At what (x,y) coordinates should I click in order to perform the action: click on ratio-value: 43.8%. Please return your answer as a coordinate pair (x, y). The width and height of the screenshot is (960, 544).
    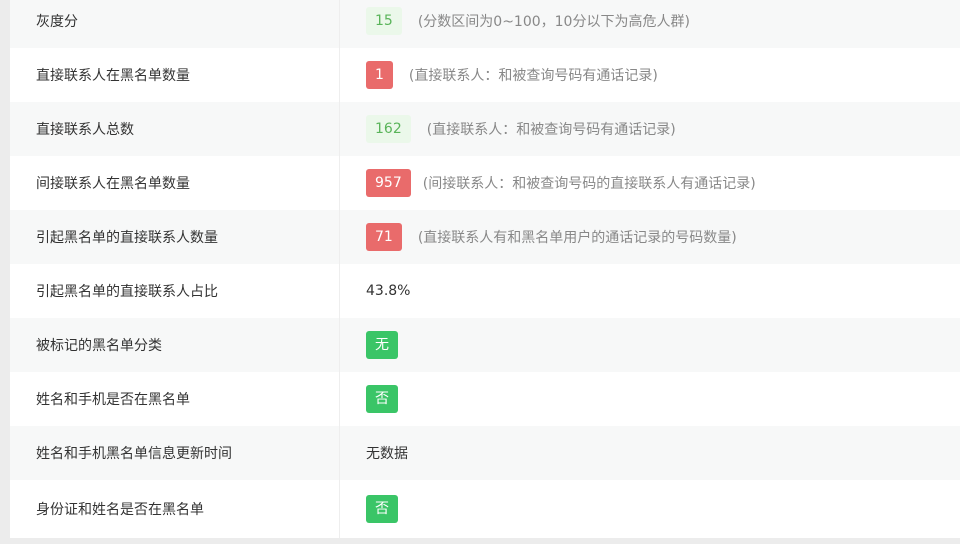
    Looking at the image, I should click on (388, 291).